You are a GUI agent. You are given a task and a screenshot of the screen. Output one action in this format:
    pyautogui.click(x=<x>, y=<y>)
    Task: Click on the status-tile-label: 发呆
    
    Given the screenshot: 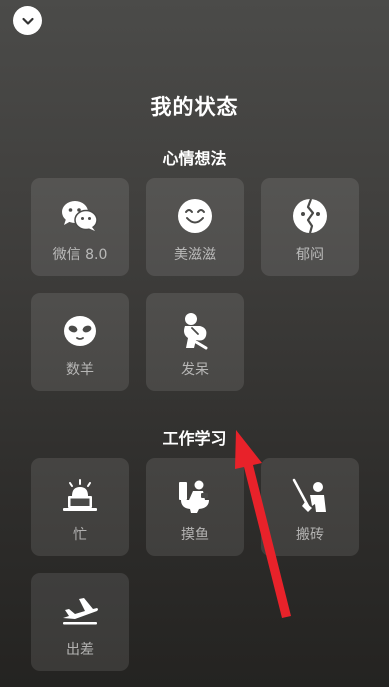 What is the action you would take?
    pyautogui.click(x=195, y=370)
    